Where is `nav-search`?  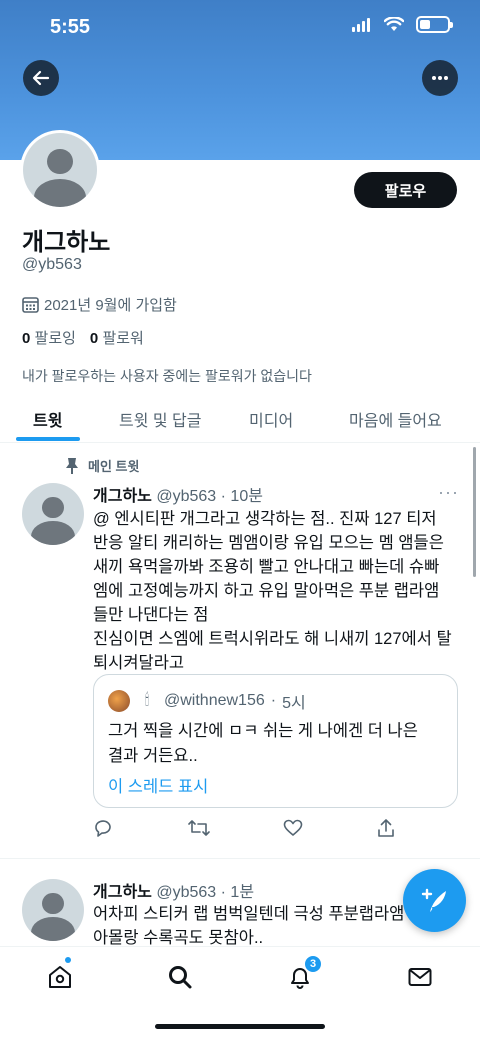 nav-search is located at coordinates (180, 977).